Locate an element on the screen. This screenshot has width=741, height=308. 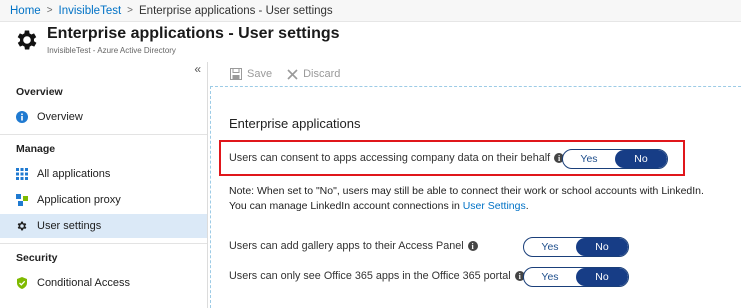
save-button-label: Save is located at coordinates (260, 74).